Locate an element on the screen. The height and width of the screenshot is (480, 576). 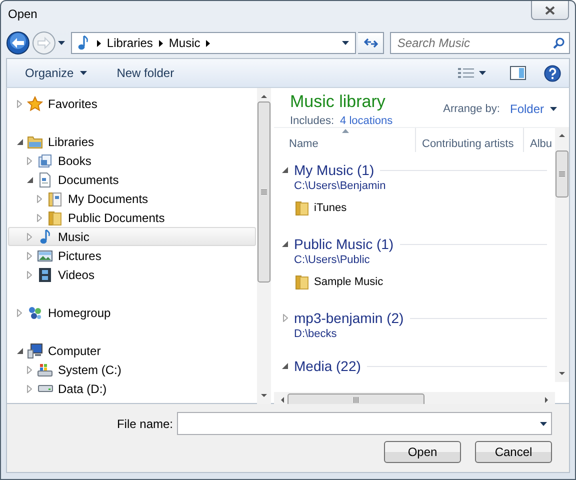
toolbar-button: New folder is located at coordinates (145, 73).